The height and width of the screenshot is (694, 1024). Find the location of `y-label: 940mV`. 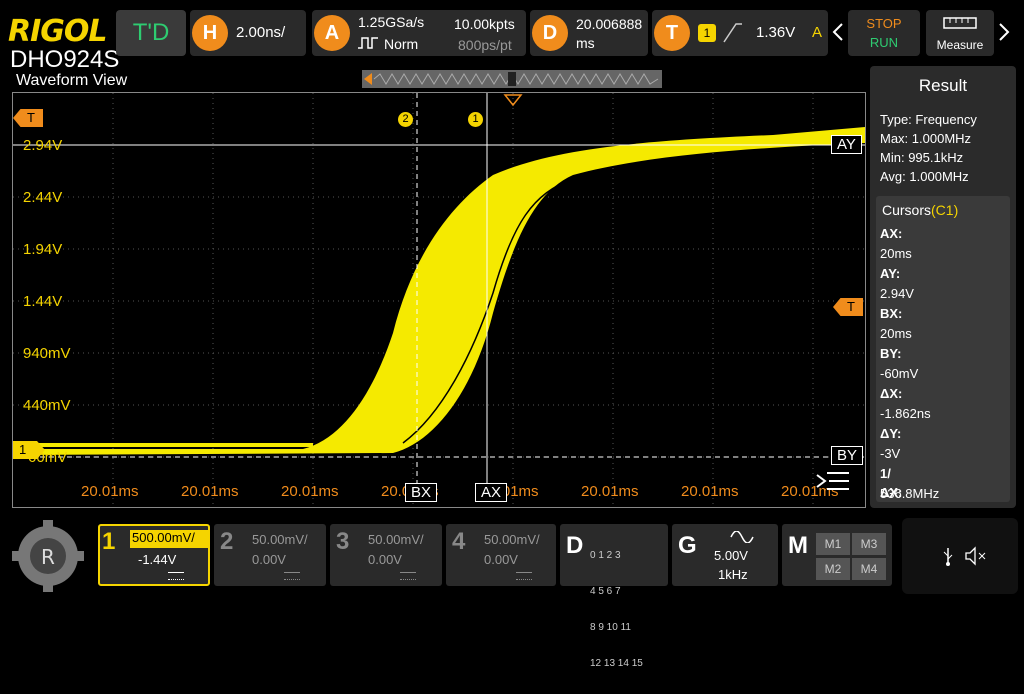

y-label: 940mV is located at coordinates (47, 353).